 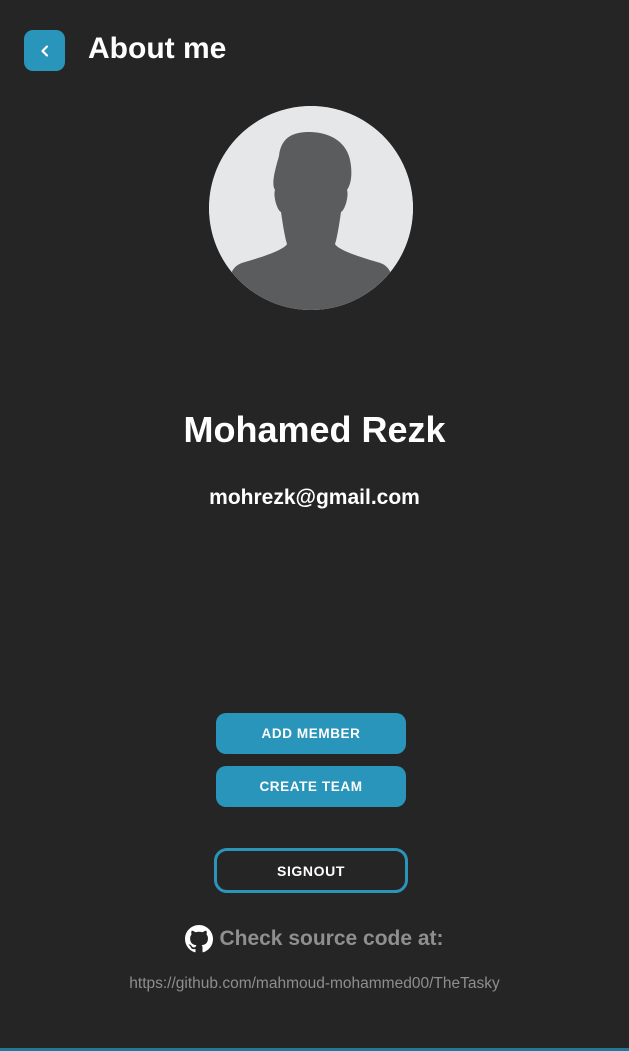 I want to click on source-code-label: Check source code at:, so click(x=331, y=938).